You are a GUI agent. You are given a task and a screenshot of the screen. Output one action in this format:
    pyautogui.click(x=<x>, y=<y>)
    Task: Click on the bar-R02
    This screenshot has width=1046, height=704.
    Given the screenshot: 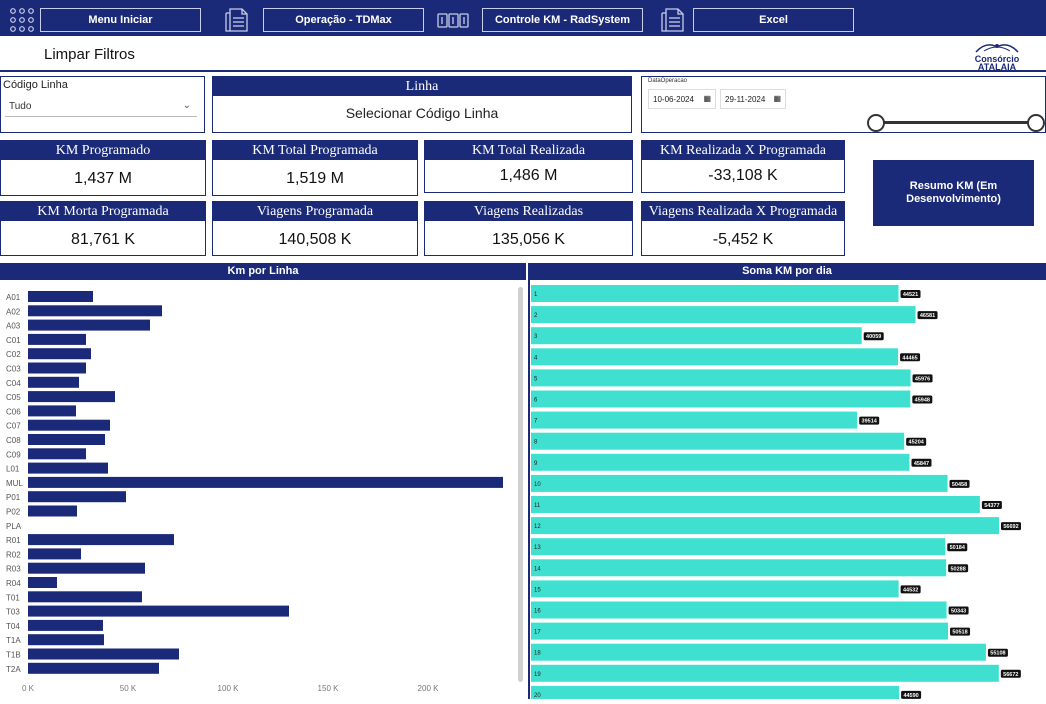 What is the action you would take?
    pyautogui.click(x=54, y=554)
    